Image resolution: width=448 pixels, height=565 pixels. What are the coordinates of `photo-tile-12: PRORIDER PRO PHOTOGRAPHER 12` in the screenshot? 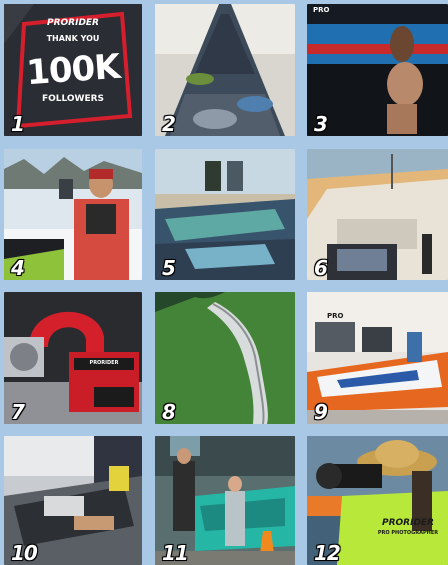 It's located at (377, 500).